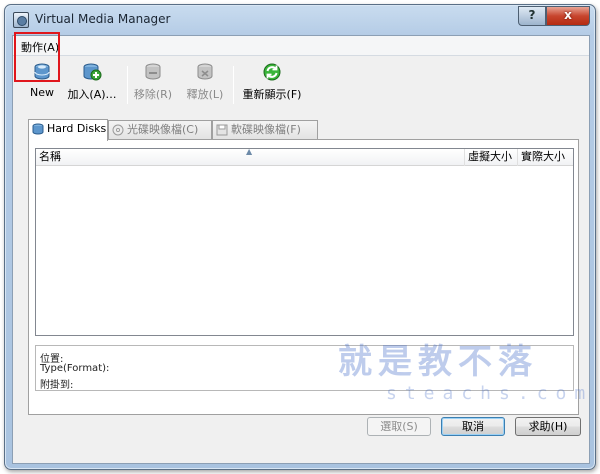 This screenshot has height=474, width=600. Describe the element at coordinates (75, 368) in the screenshot. I see `info-type-label: Type(Format):` at that location.